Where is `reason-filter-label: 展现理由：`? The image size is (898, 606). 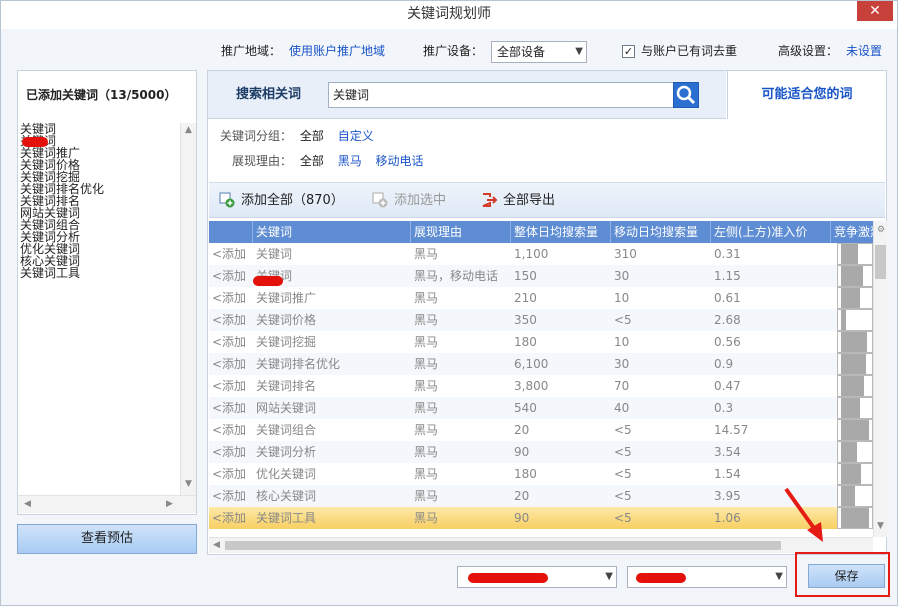 reason-filter-label: 展现理由： is located at coordinates (262, 161).